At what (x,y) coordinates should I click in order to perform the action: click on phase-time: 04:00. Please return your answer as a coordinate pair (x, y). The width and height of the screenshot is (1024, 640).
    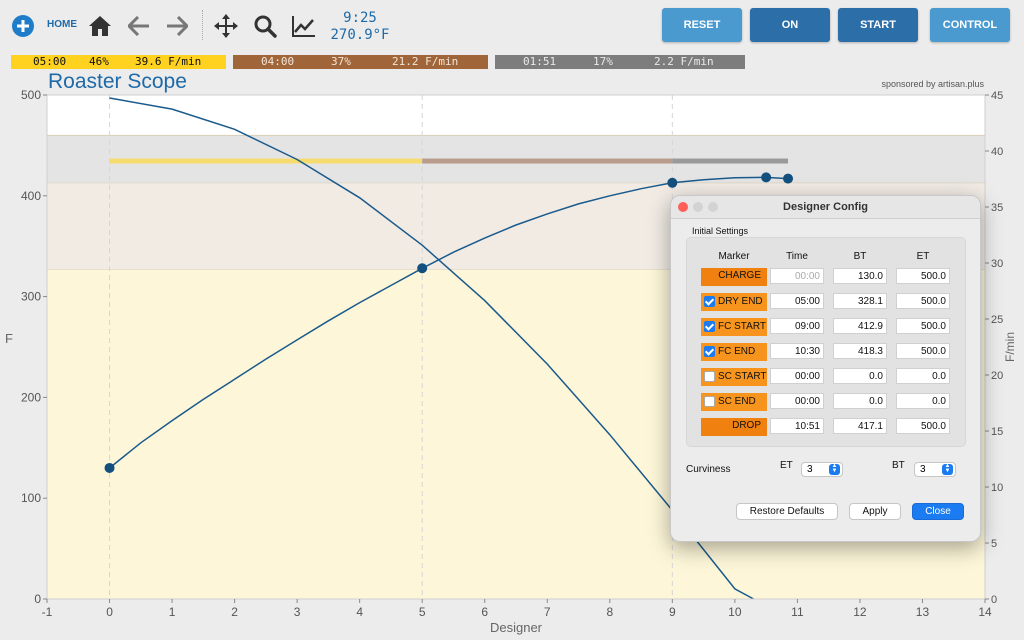
    Looking at the image, I should click on (278, 61).